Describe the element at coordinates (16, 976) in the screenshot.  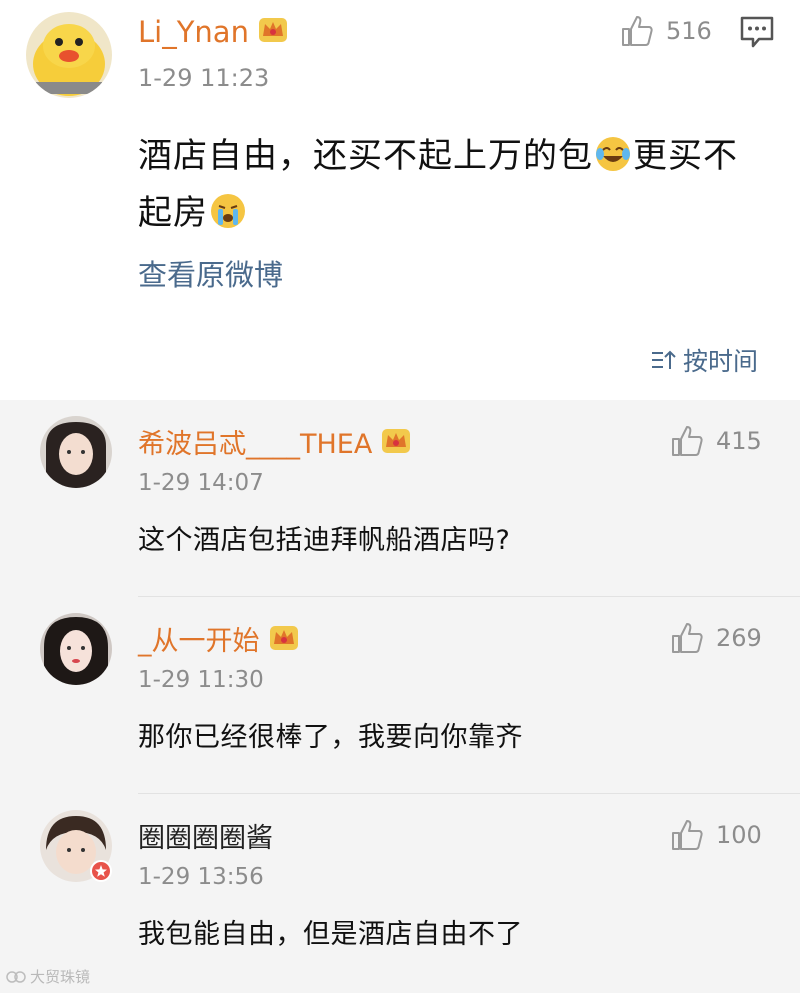
I see `watermark-logo-icon` at that location.